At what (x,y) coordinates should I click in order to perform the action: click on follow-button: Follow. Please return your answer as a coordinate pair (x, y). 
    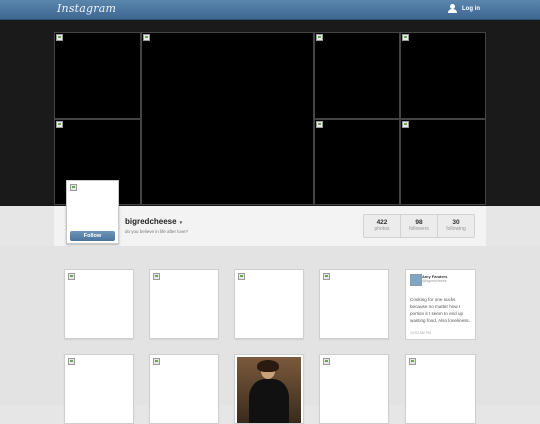
    Looking at the image, I should click on (92, 236).